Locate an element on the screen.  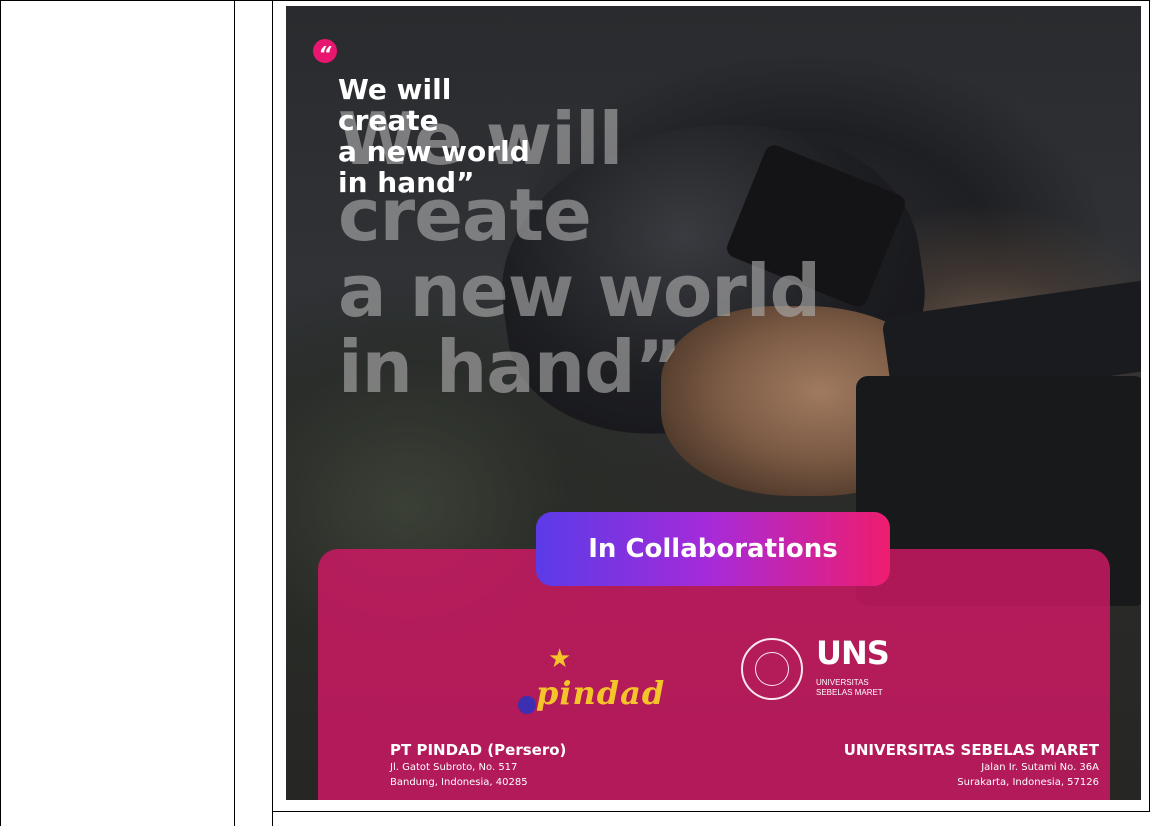
uns-logo-subtitle-line-1: UNIVERSITAS is located at coordinates (842, 682).